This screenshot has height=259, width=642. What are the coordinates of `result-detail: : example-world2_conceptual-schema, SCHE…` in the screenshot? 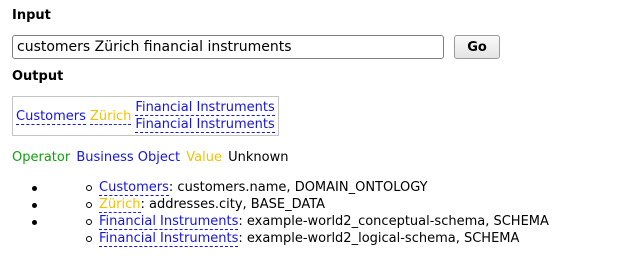 It's located at (393, 221).